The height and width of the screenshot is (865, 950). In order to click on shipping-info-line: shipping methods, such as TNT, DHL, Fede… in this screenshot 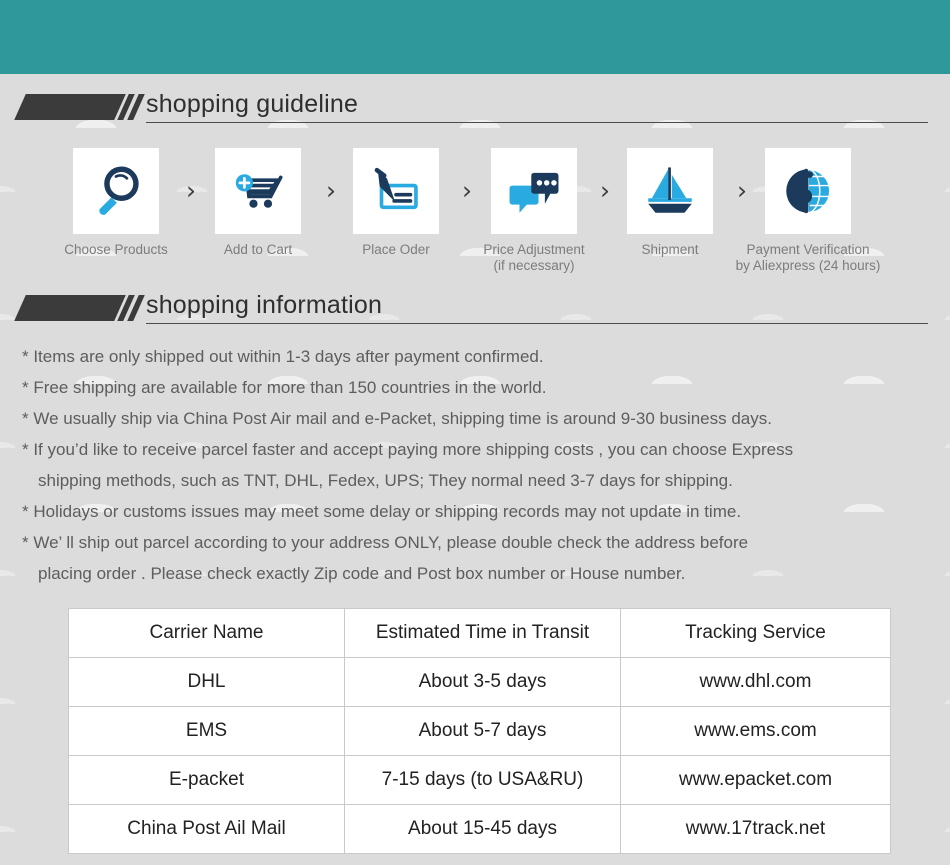, I will do `click(385, 480)`.